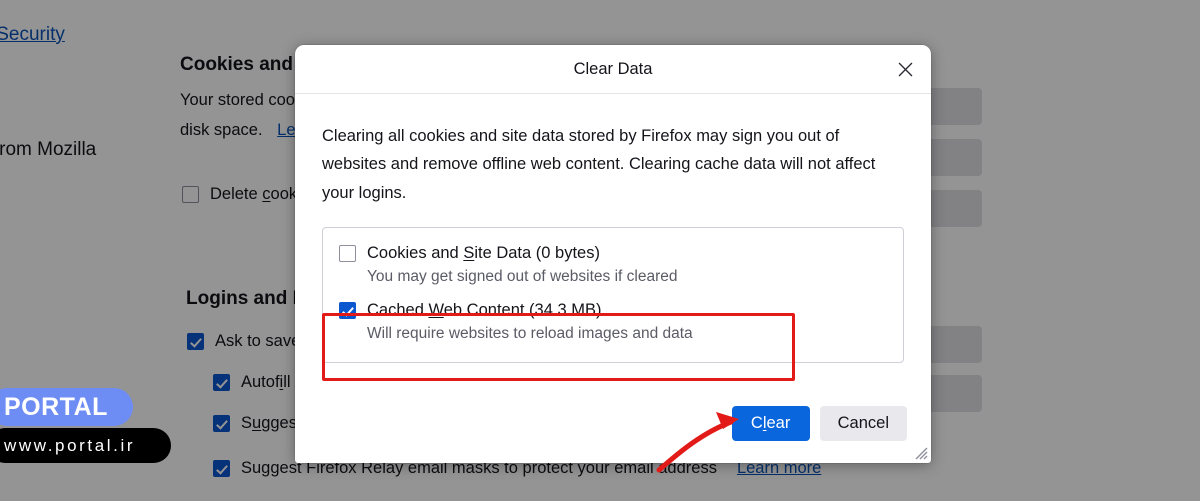 The image size is (1200, 501). I want to click on autofill-checkbox, so click(221, 382).